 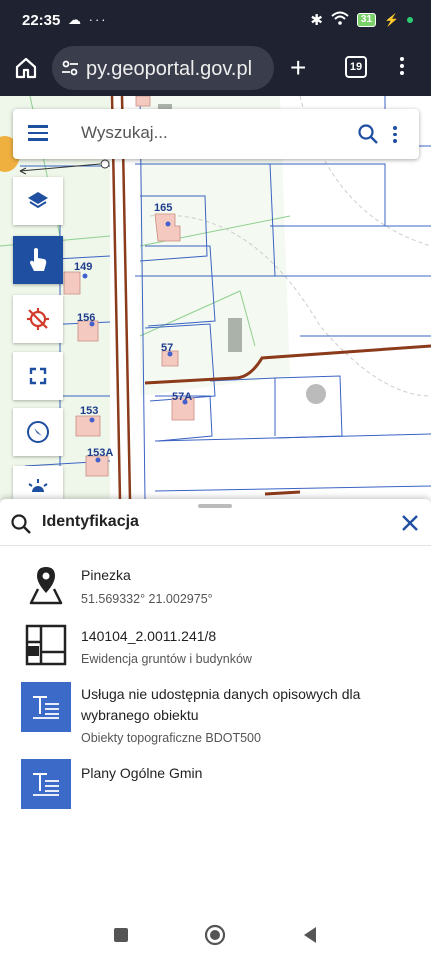 I want to click on parcel-label: 156, so click(x=86, y=318).